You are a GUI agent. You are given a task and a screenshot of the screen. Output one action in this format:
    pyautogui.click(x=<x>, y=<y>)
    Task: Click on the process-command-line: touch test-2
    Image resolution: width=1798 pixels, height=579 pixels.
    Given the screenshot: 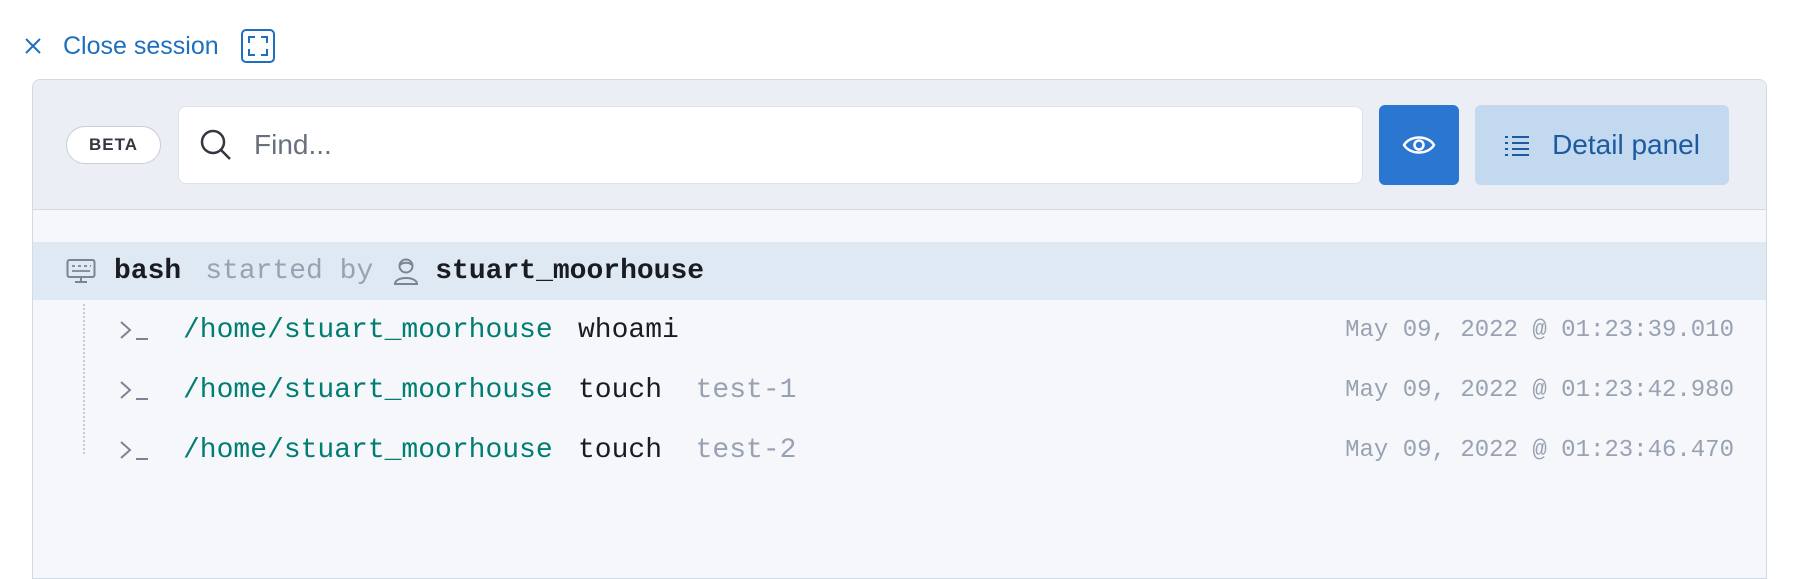 What is the action you would take?
    pyautogui.click(x=687, y=450)
    